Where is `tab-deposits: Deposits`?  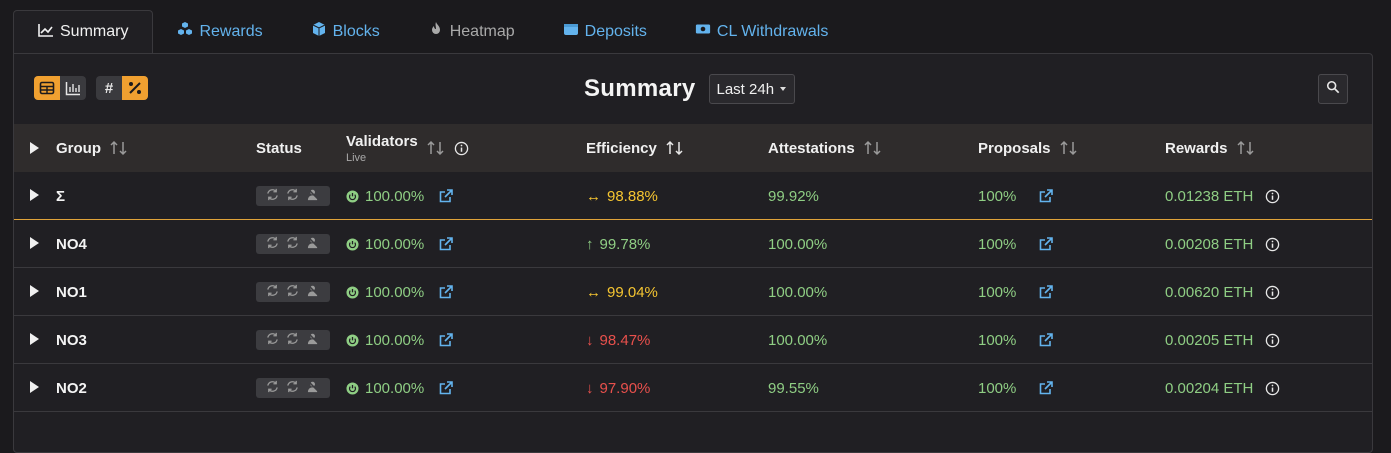
tab-deposits: Deposits is located at coordinates (605, 31).